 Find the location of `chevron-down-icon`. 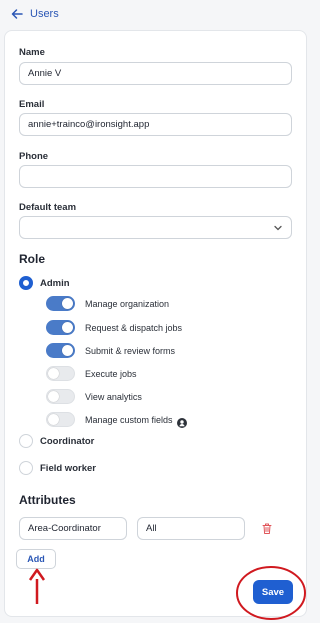

chevron-down-icon is located at coordinates (278, 228).